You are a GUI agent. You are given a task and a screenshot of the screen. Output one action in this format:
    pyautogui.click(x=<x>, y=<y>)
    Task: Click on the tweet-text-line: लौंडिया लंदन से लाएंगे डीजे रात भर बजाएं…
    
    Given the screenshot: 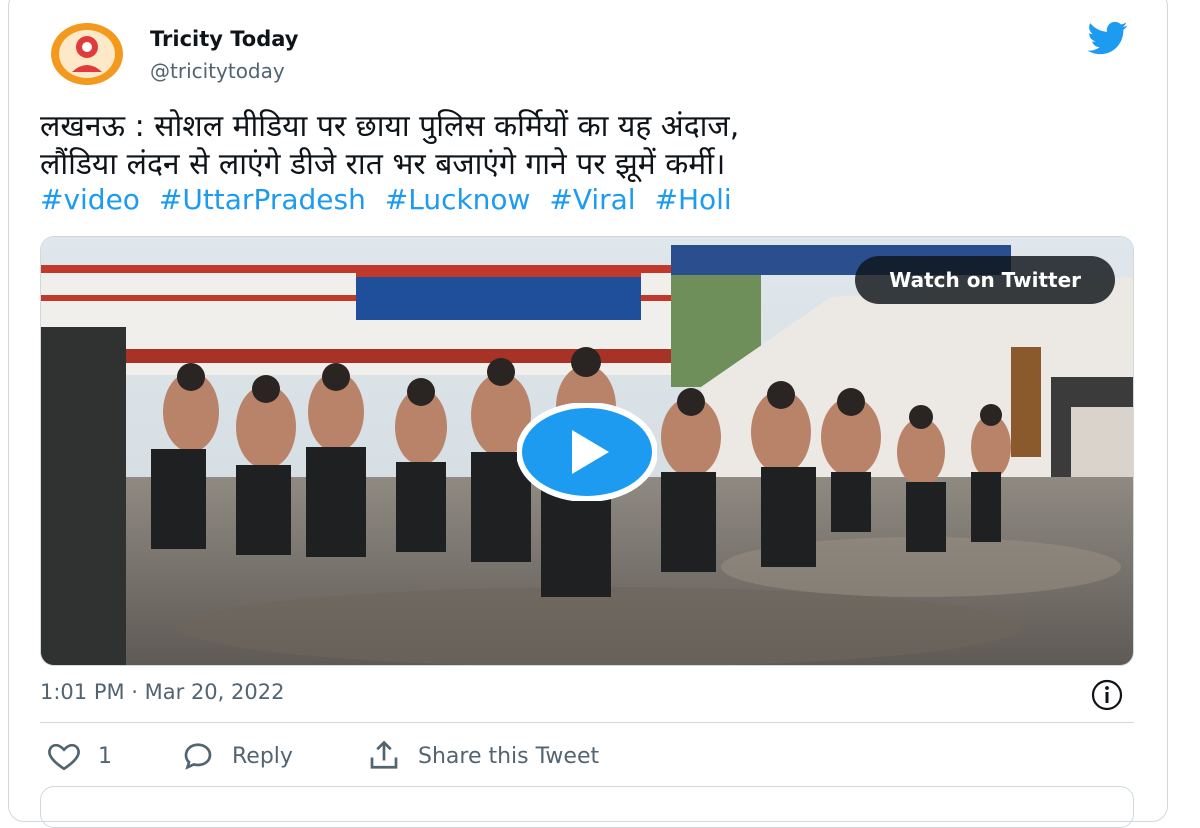 What is the action you would take?
    pyautogui.click(x=383, y=164)
    